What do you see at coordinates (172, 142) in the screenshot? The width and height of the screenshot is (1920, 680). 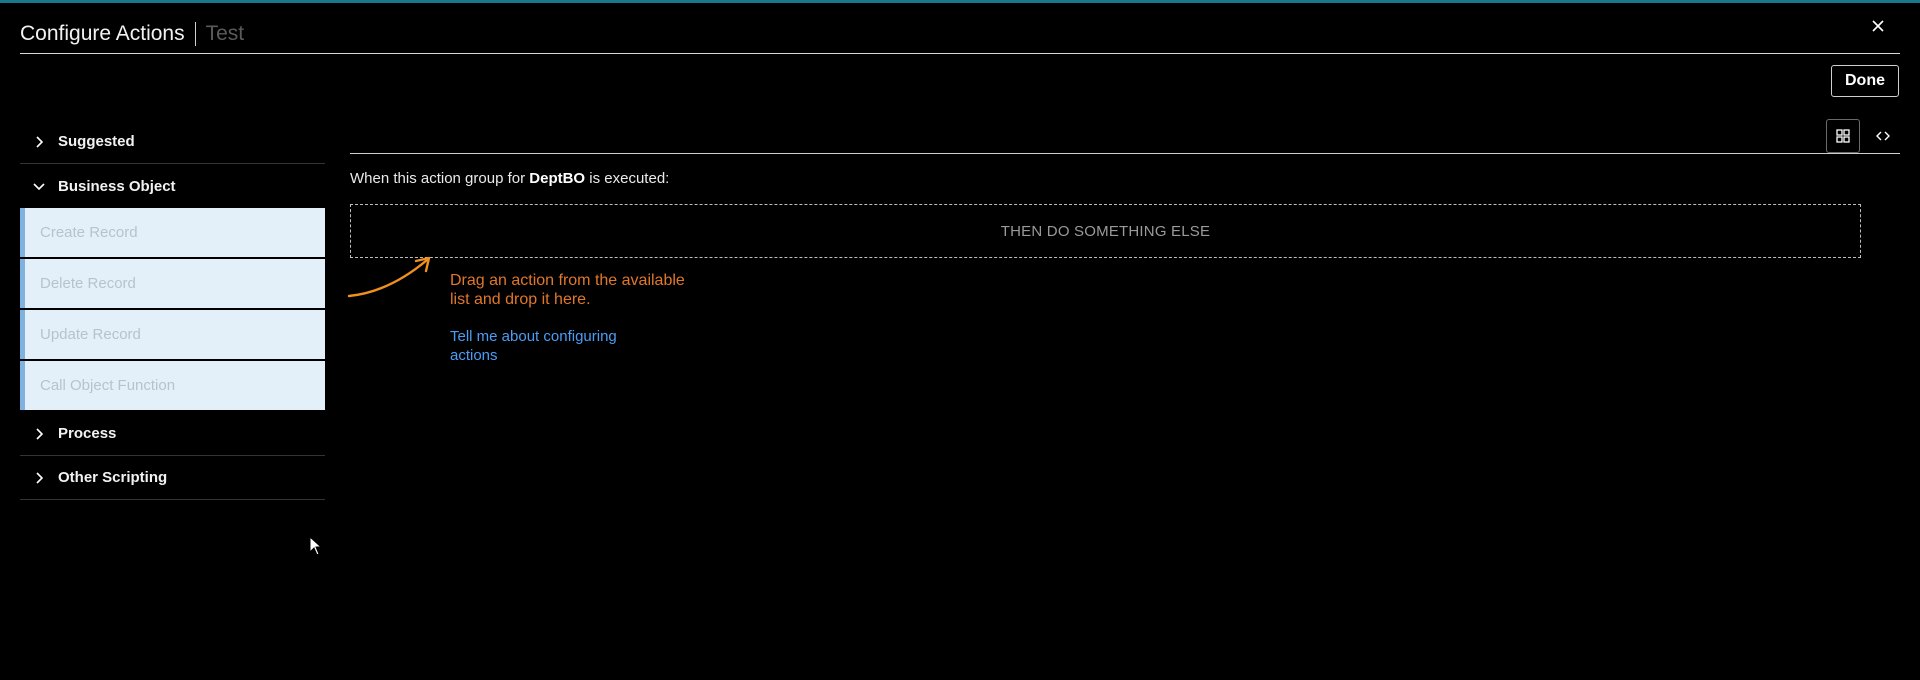 I see `section-suggested: Suggested` at bounding box center [172, 142].